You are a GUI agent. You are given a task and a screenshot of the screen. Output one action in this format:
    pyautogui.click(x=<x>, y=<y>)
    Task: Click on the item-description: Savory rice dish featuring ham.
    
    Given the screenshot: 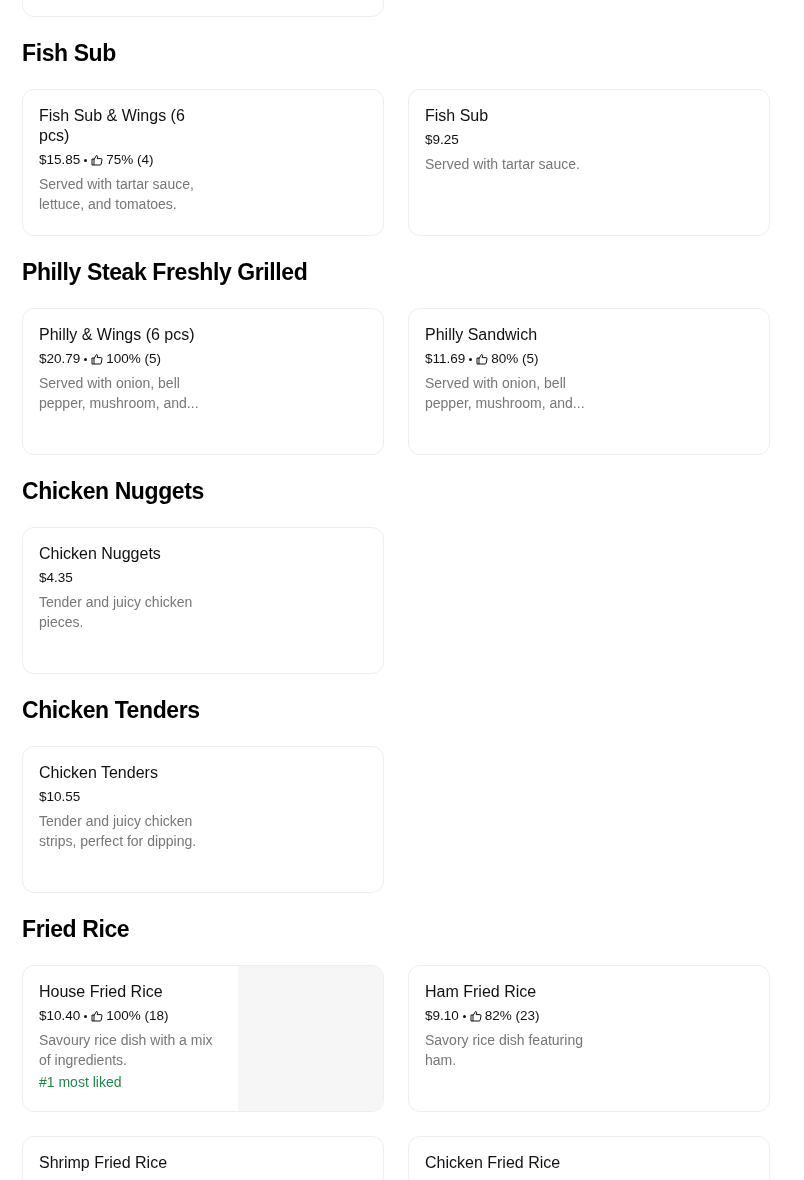 What is the action you would take?
    pyautogui.click(x=504, y=1050)
    